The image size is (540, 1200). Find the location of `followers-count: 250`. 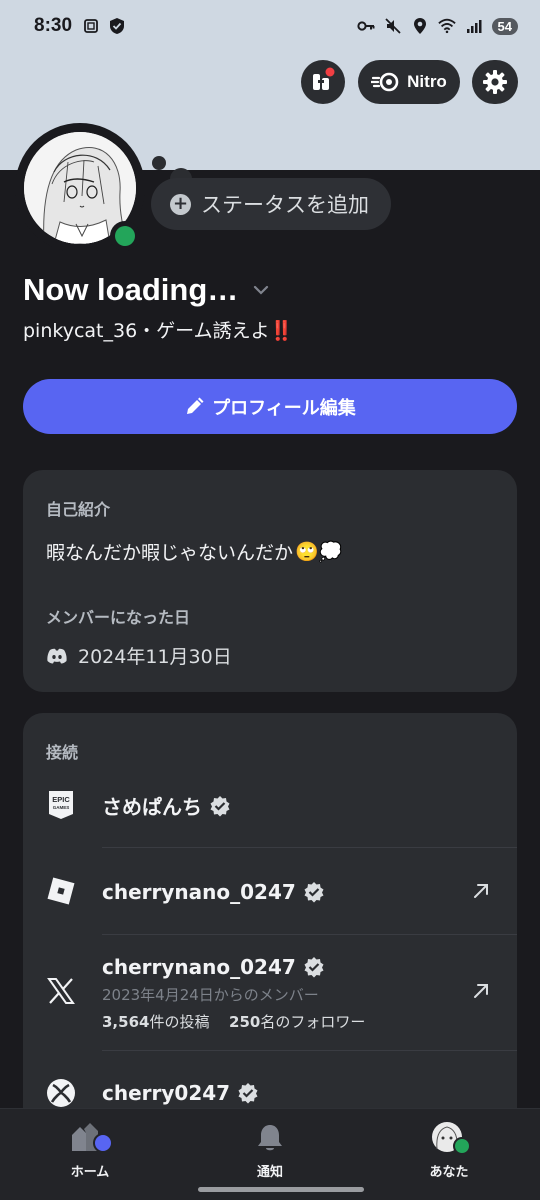

followers-count: 250 is located at coordinates (245, 1022).